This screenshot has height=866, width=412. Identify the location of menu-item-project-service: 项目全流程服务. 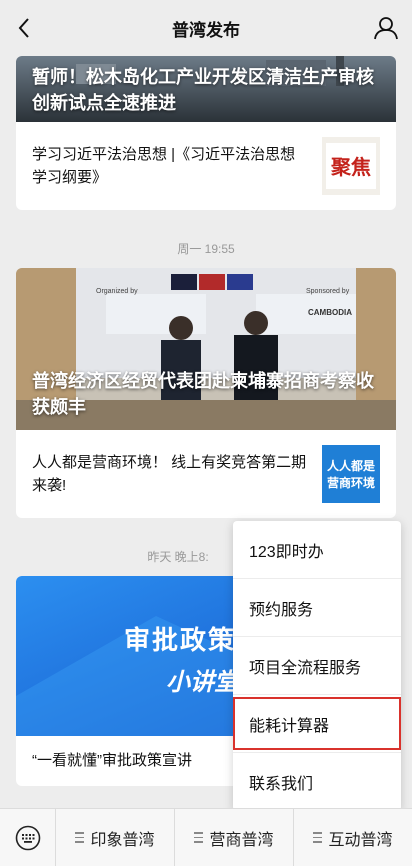
(317, 666).